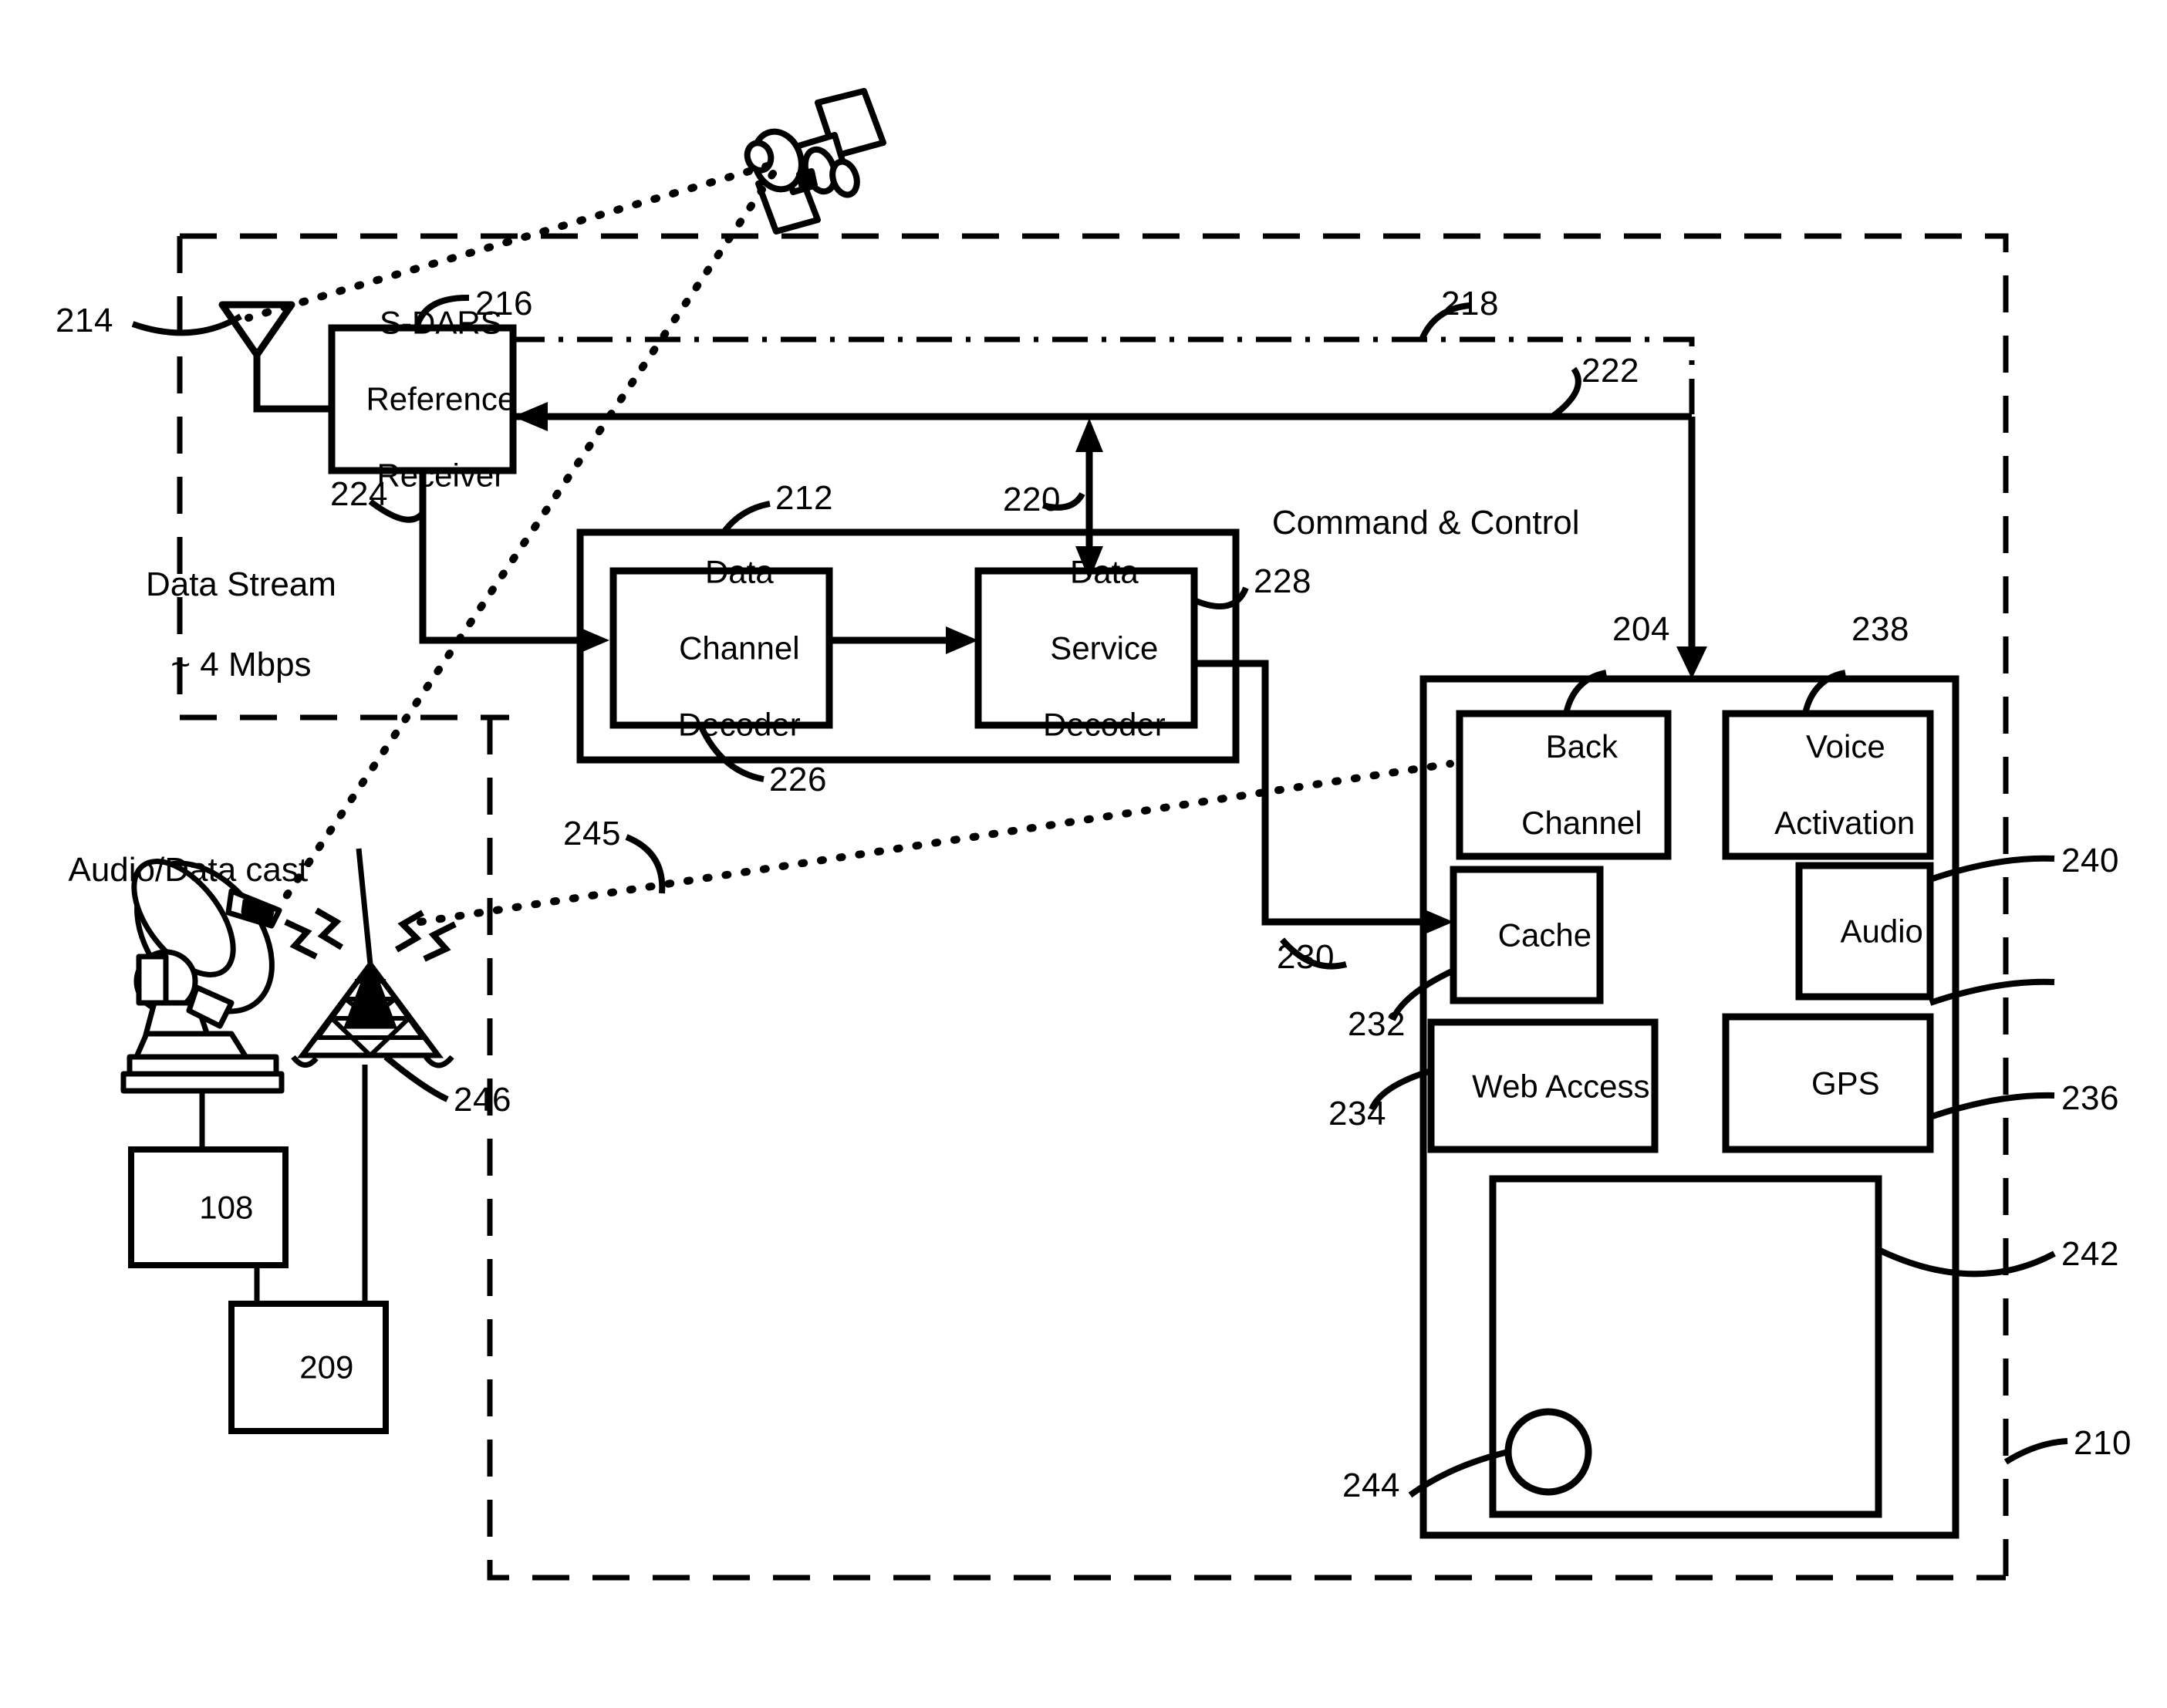  What do you see at coordinates (1881, 931) in the screenshot?
I see `audio-label: Audio` at bounding box center [1881, 931].